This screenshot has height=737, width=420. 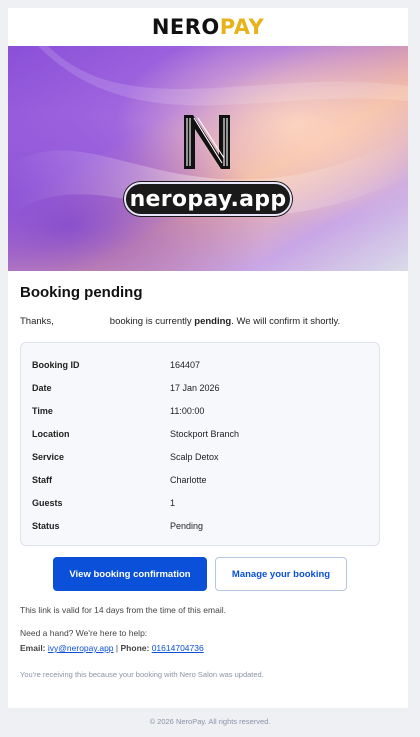 I want to click on neropay-logo: NEROPAY, so click(x=208, y=27).